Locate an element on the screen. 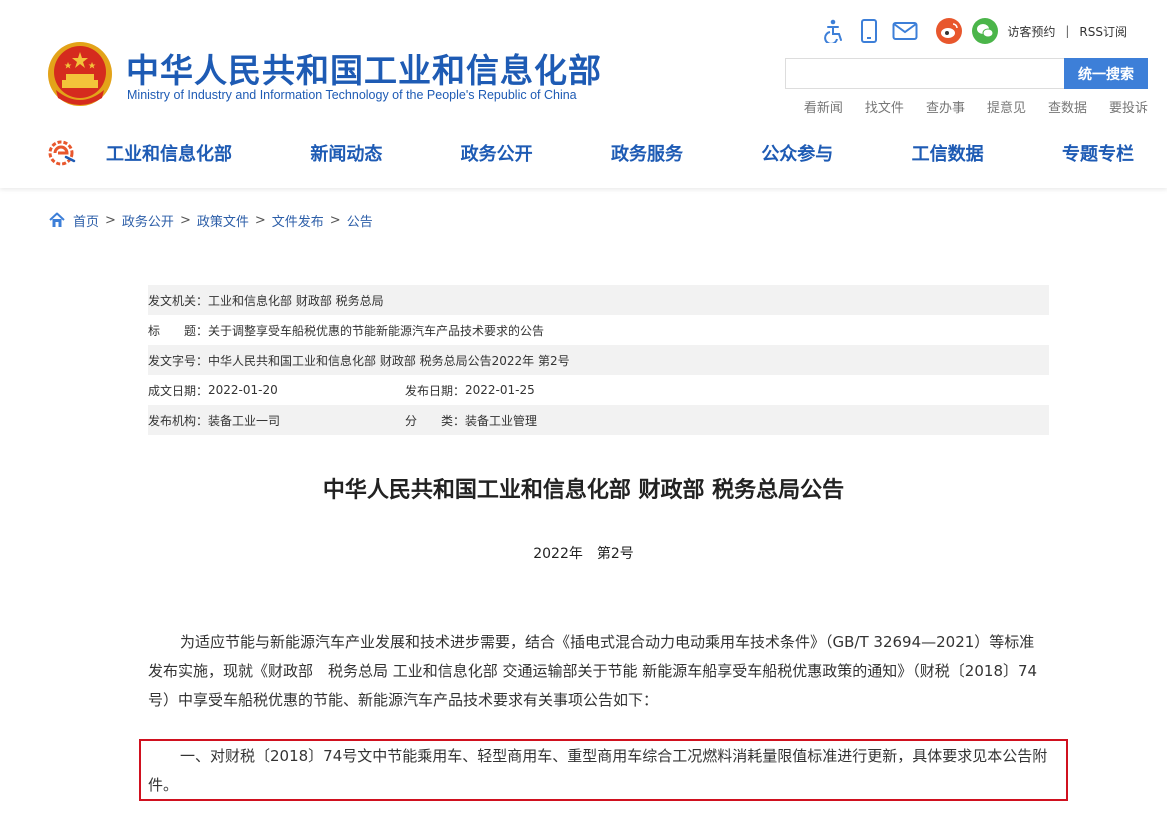  site-title: 中华人民共和国工业和信息化部 is located at coordinates (364, 68).